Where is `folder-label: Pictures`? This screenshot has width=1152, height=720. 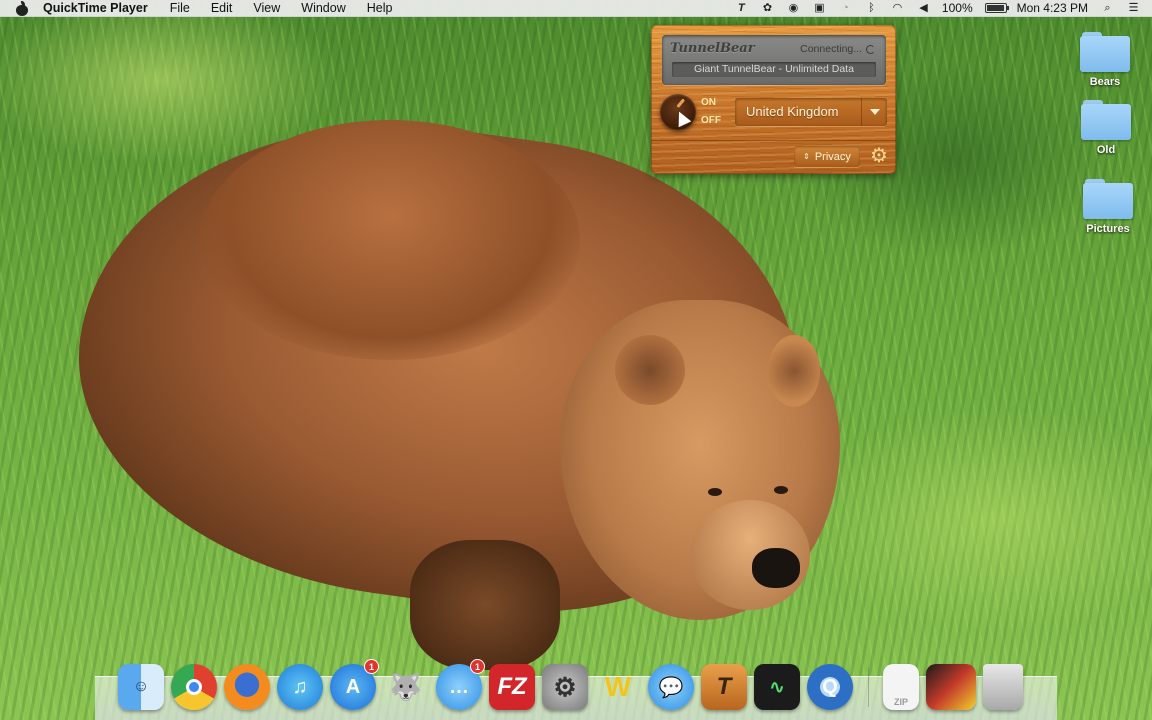 folder-label: Pictures is located at coordinates (1108, 229).